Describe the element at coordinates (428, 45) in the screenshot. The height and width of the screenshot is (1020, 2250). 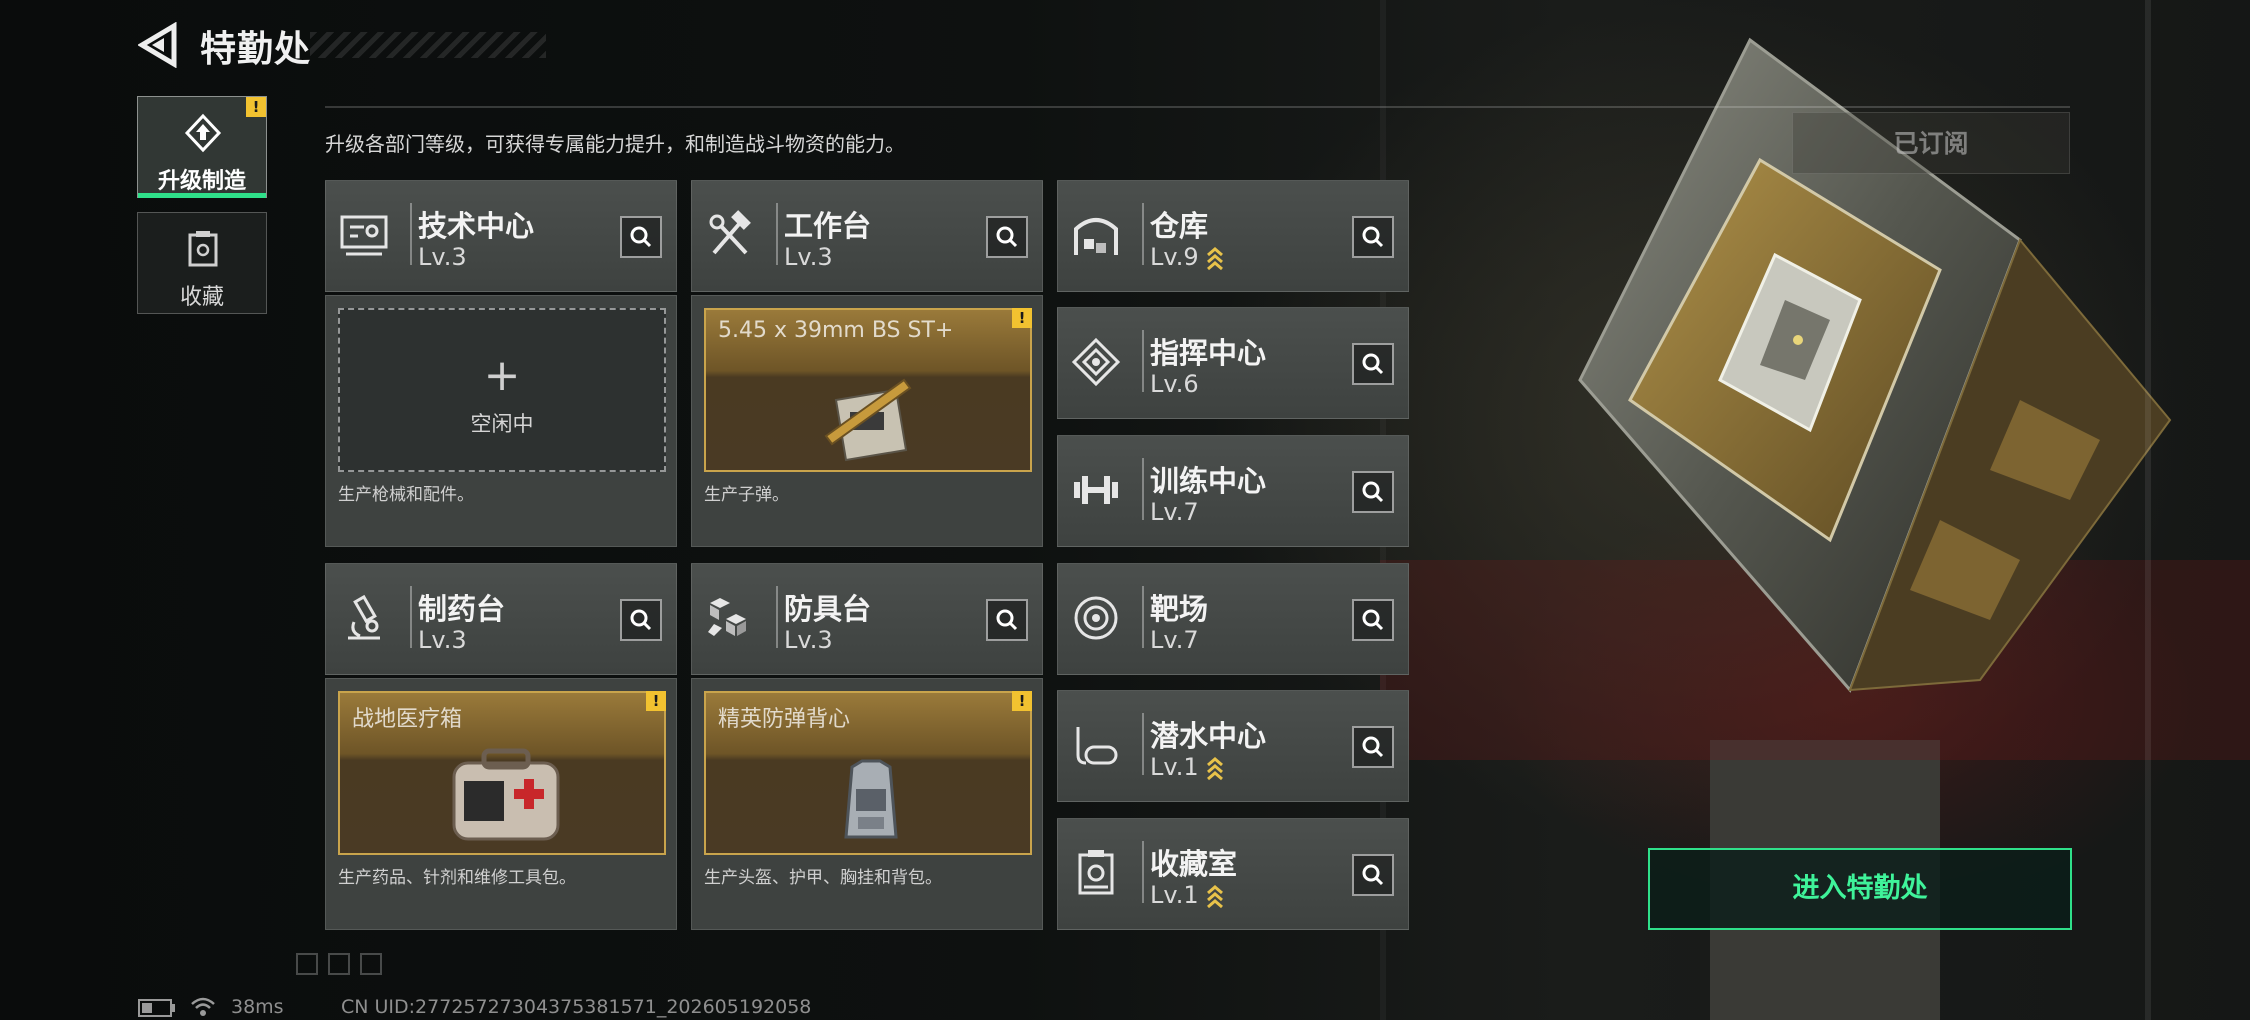
I see `title-decoration` at that location.